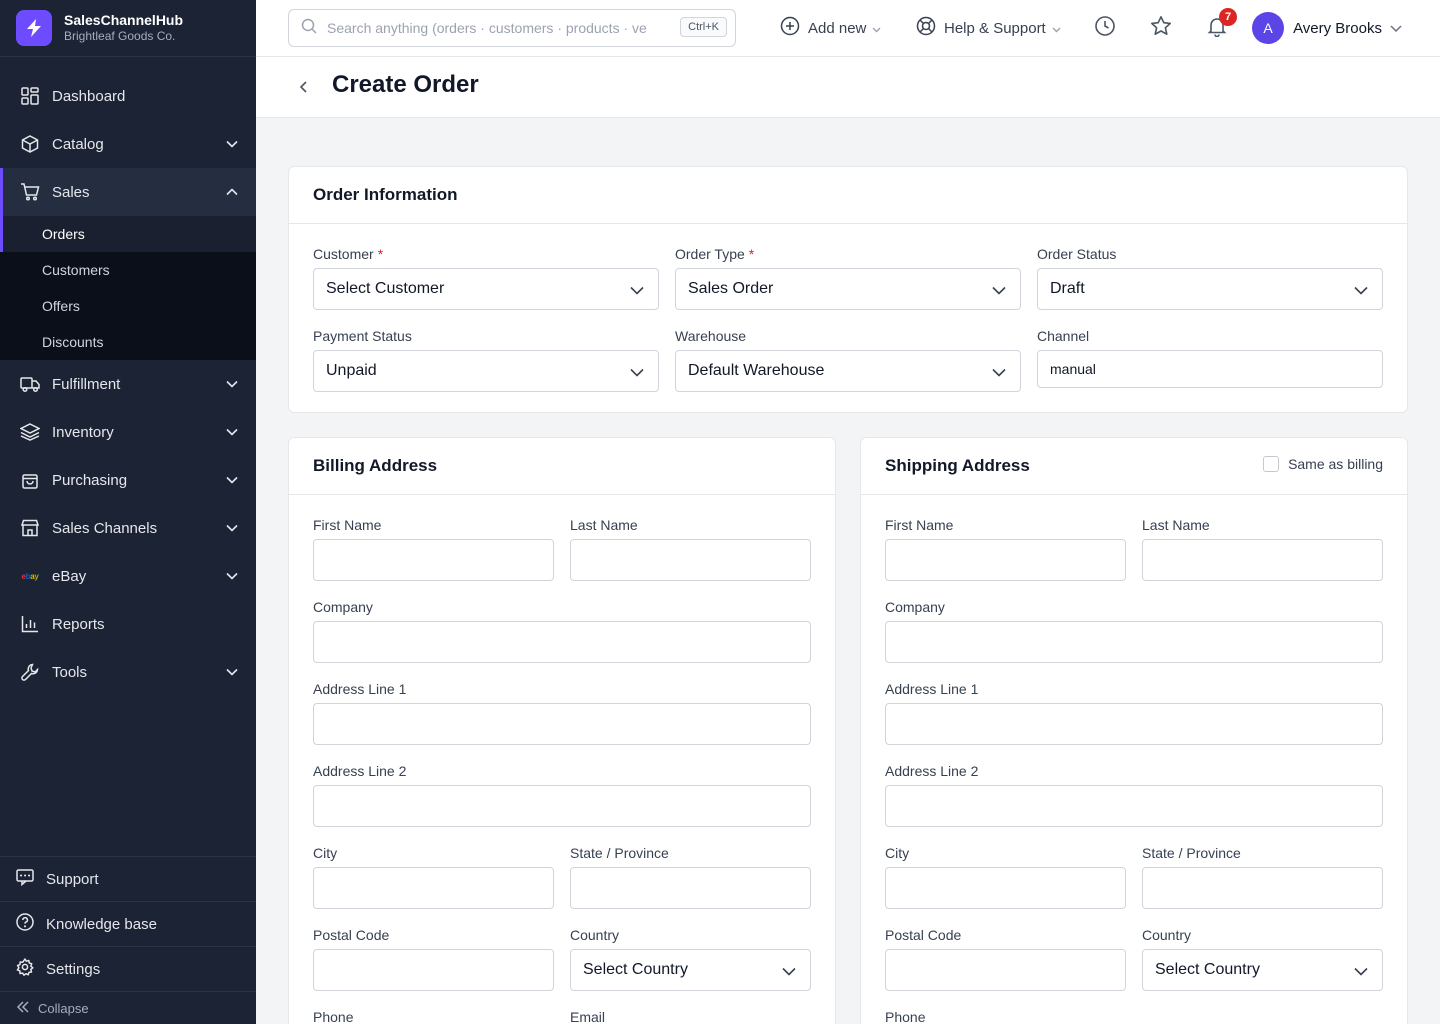  What do you see at coordinates (128, 270) in the screenshot?
I see `sidebar-subitem-customers: Customers` at bounding box center [128, 270].